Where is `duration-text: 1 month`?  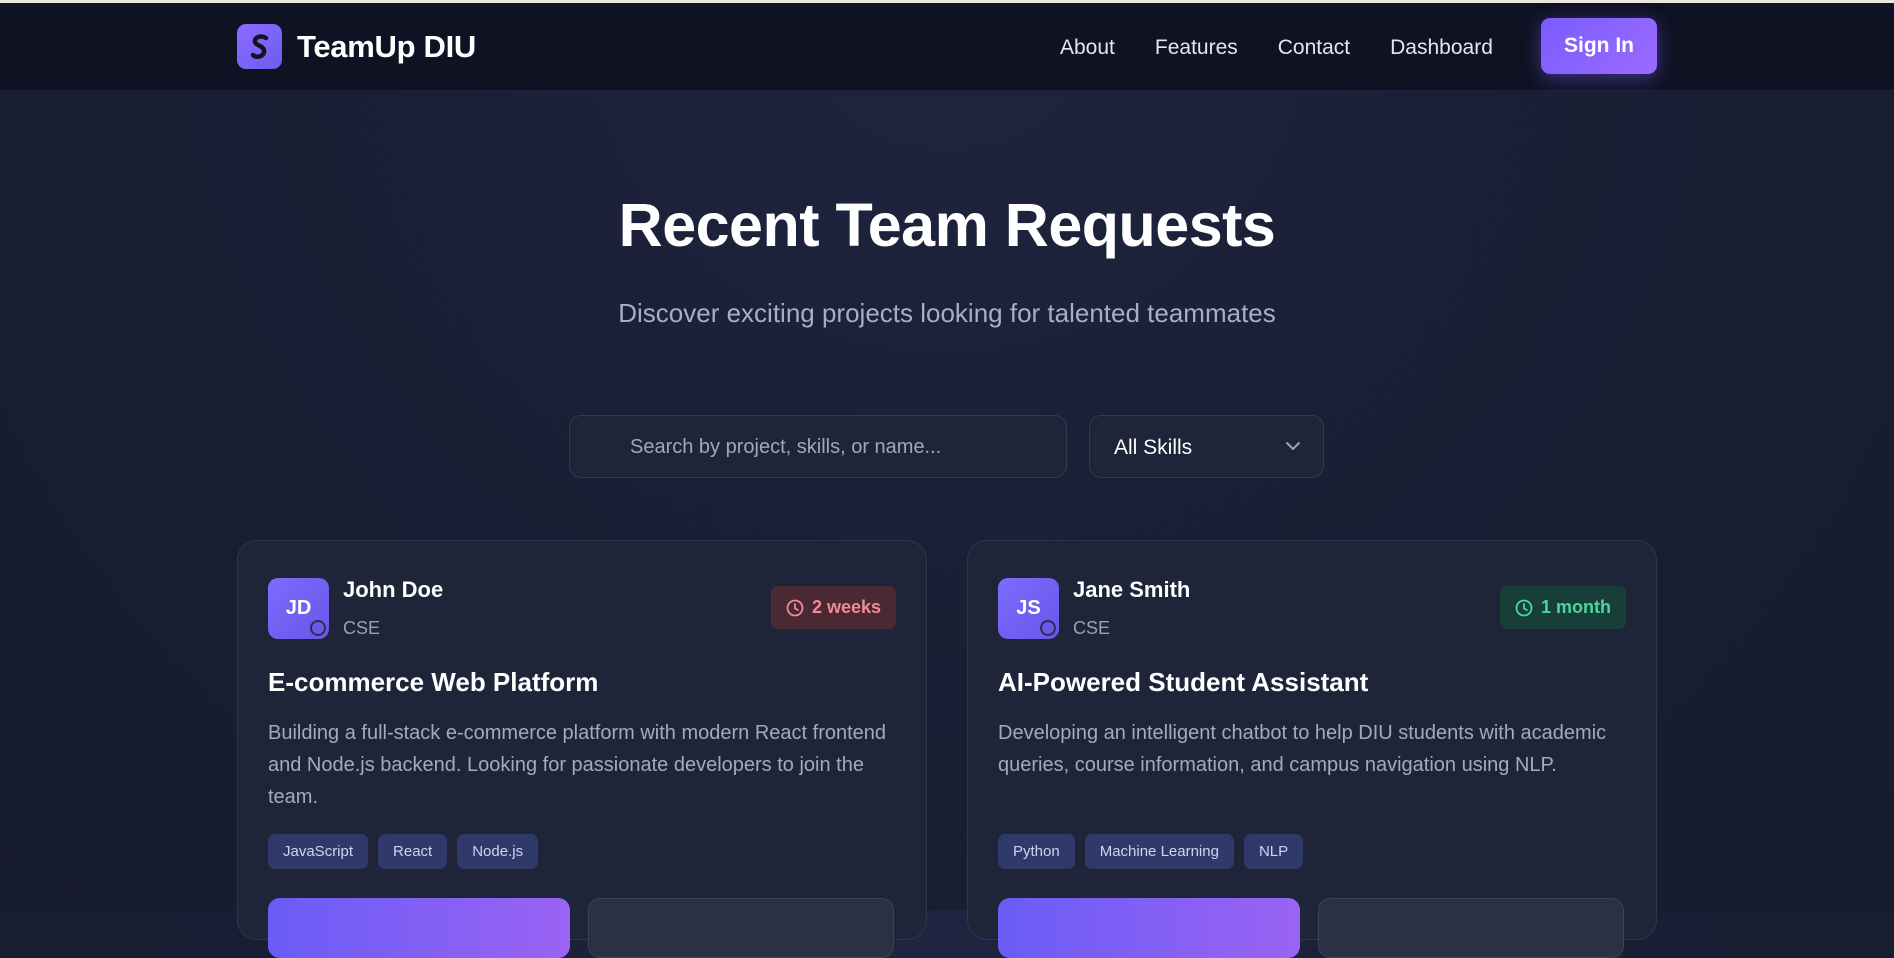 duration-text: 1 month is located at coordinates (1576, 607).